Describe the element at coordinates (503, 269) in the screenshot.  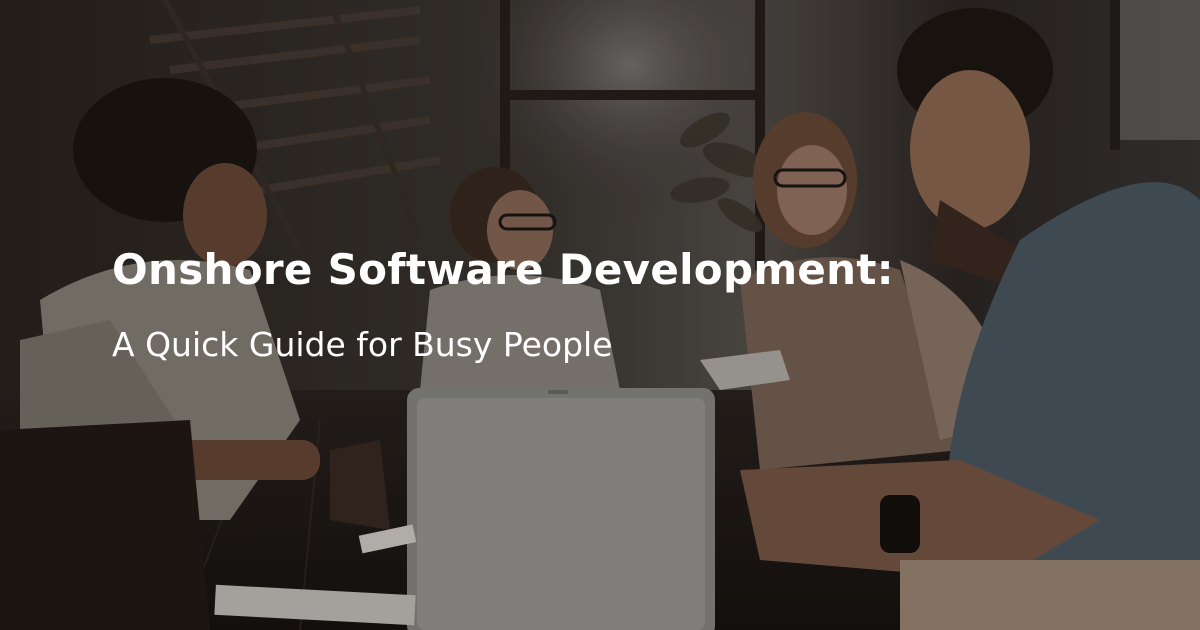
I see `page-title: Onshore Software Development:` at that location.